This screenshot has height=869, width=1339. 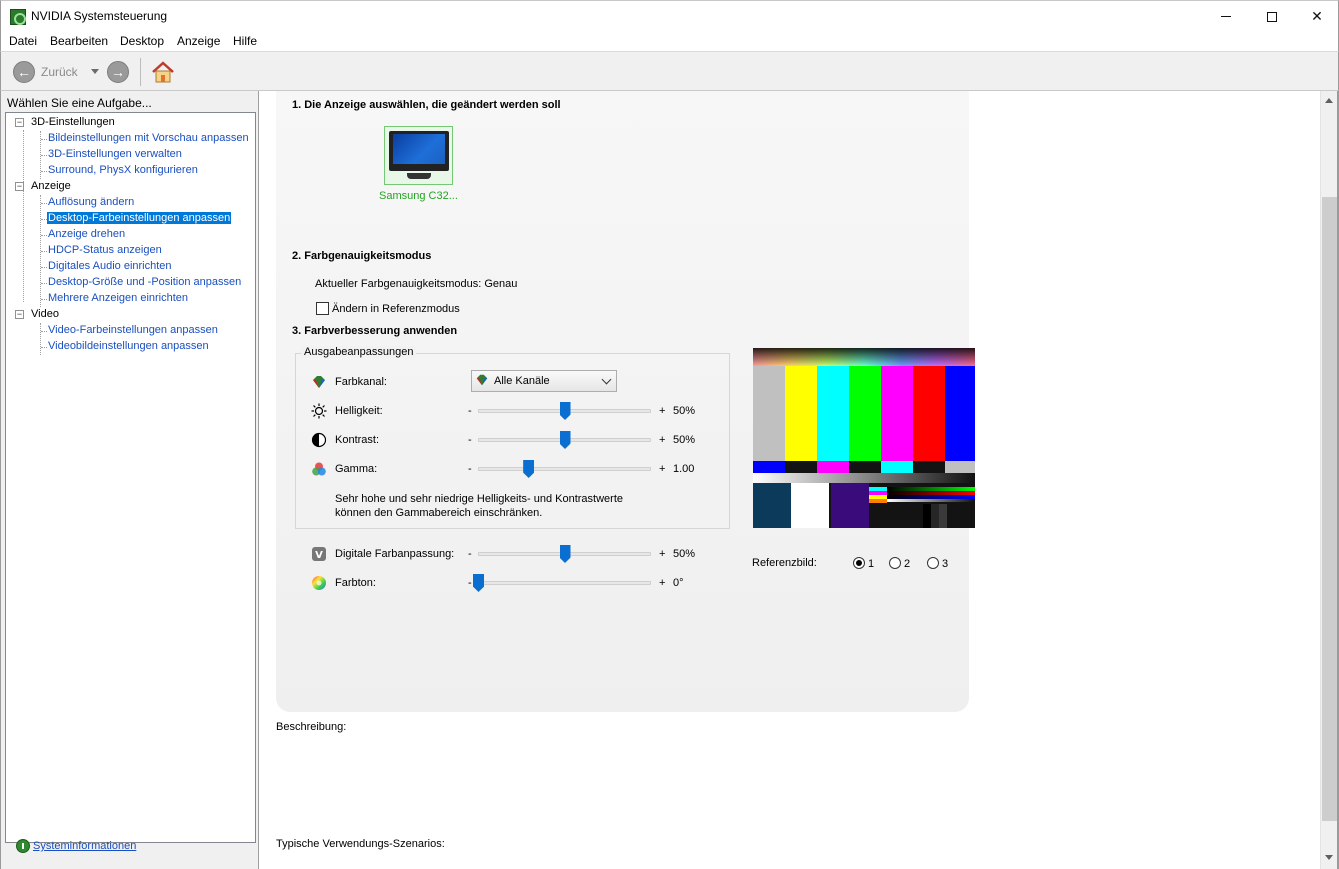 What do you see at coordinates (662, 583) in the screenshot?
I see `hue-plus: +` at bounding box center [662, 583].